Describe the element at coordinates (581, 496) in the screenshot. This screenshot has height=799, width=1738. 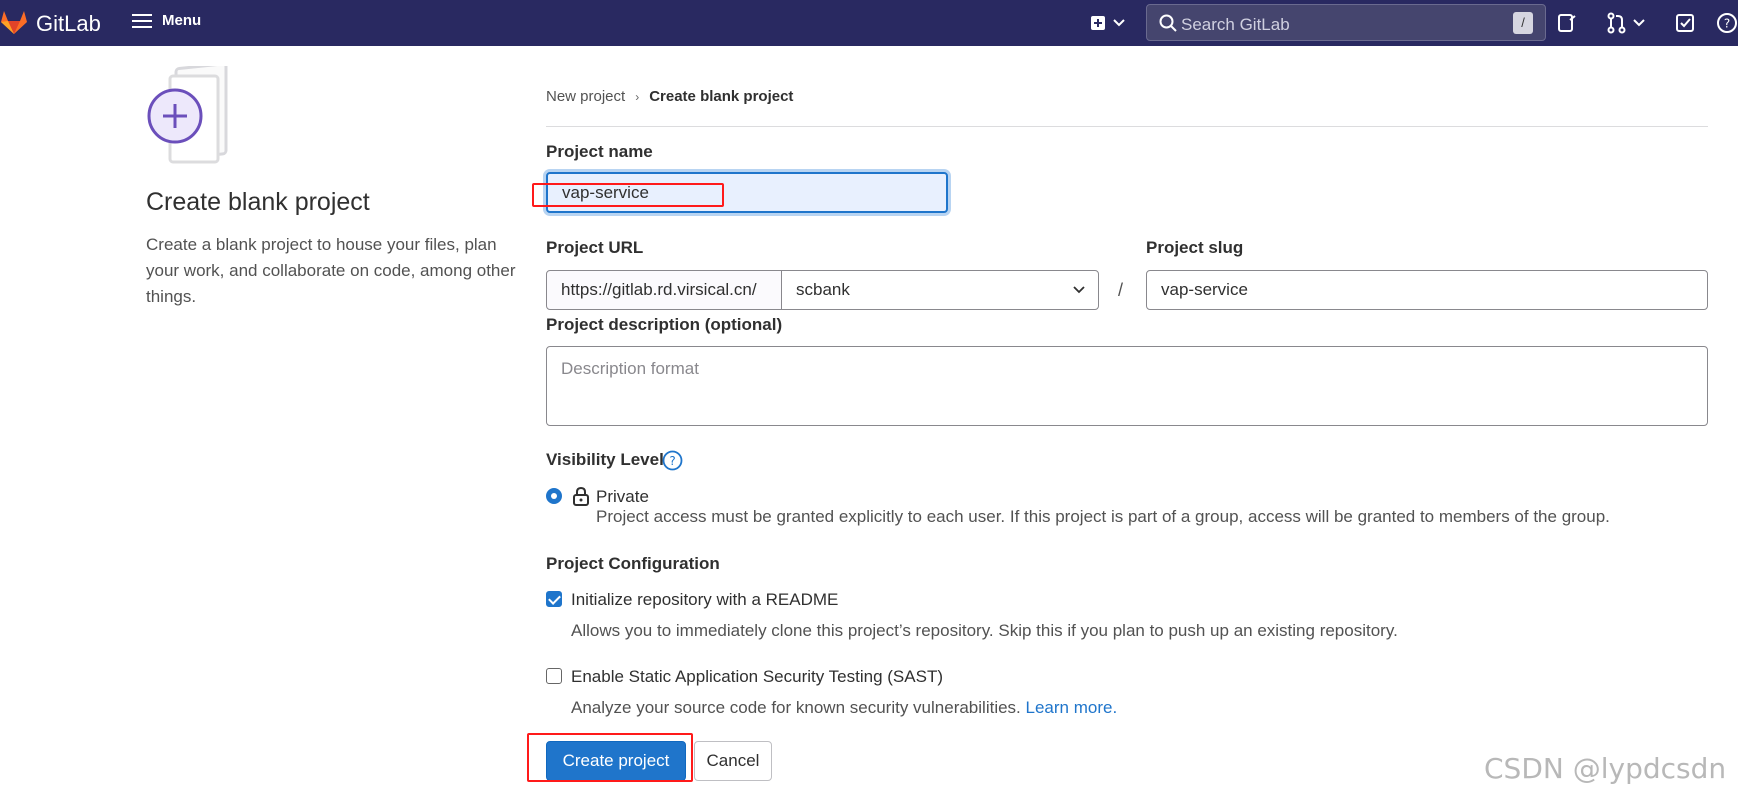
I see `lock-icon` at that location.